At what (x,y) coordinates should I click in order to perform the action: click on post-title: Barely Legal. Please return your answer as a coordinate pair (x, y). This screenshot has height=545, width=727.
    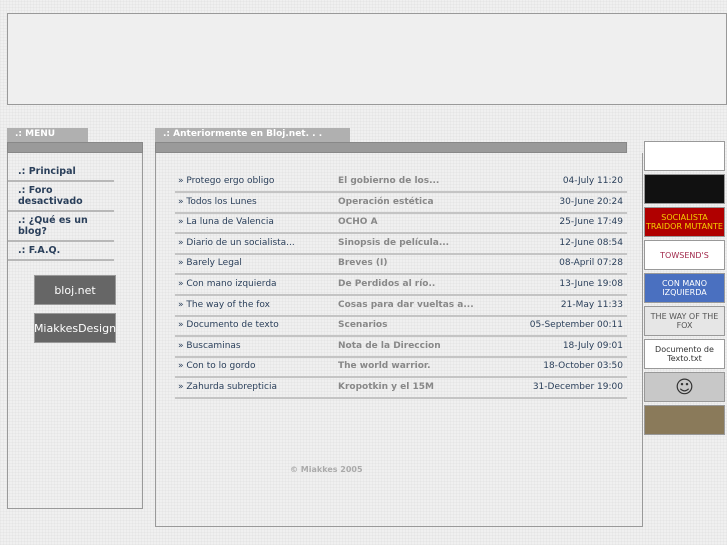
    Looking at the image, I should click on (214, 263).